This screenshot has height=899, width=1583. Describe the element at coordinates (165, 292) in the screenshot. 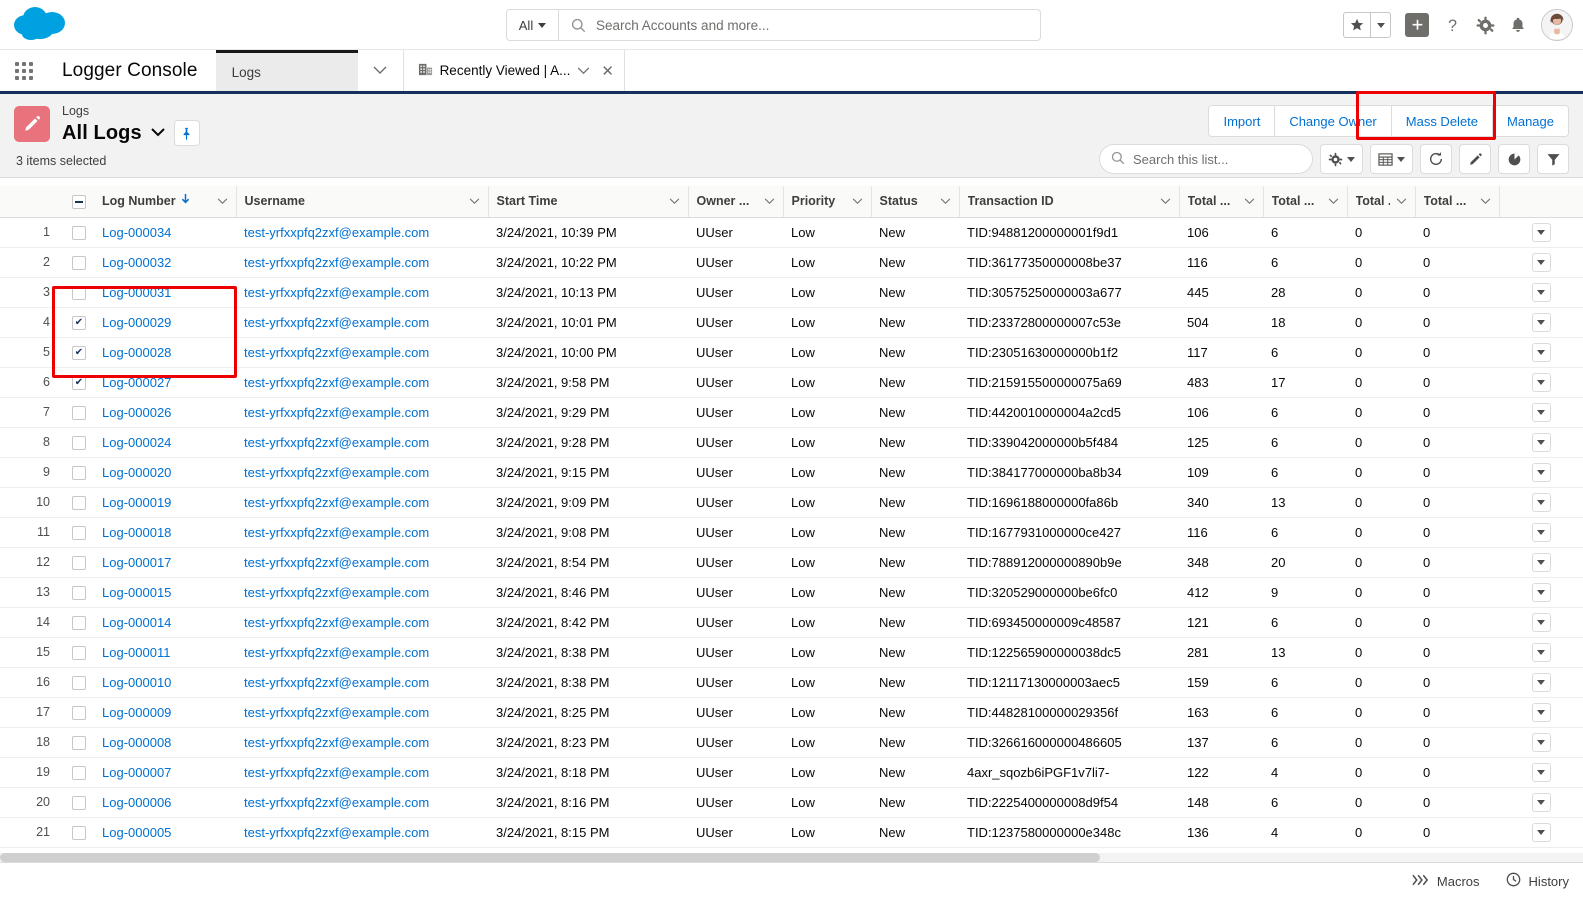

I see `cell-log-number: Log-000031` at that location.